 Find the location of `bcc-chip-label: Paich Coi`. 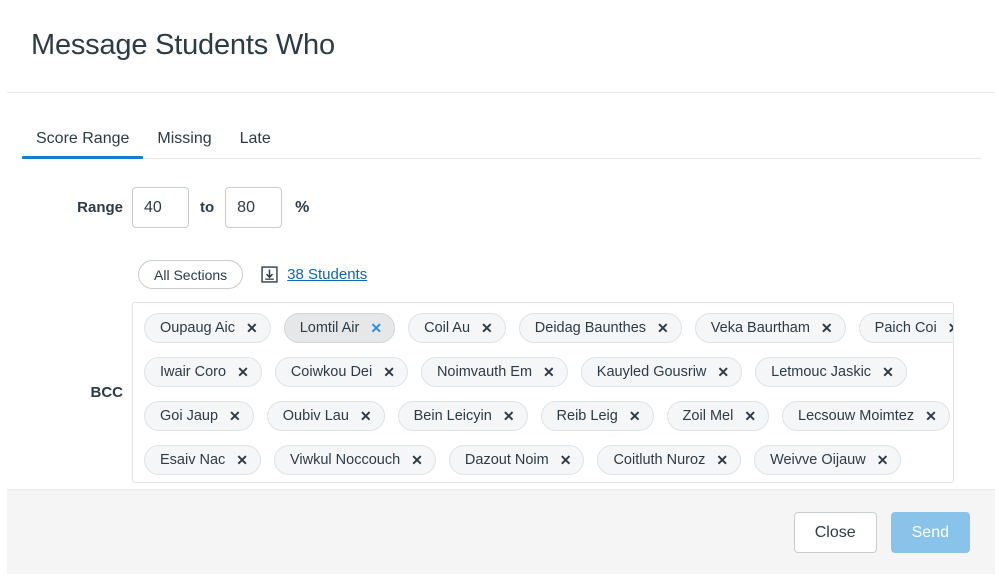

bcc-chip-label: Paich Coi is located at coordinates (905, 328).